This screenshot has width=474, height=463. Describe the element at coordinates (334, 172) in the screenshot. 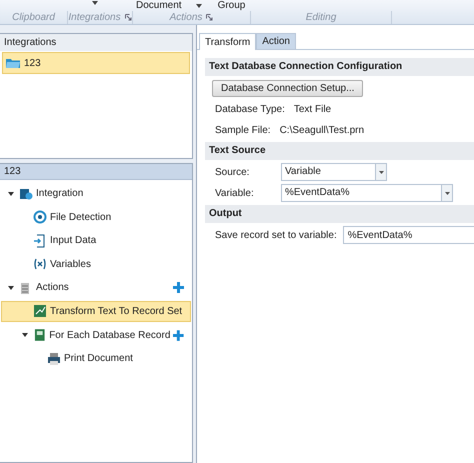

I see `dropdown: Variable` at that location.